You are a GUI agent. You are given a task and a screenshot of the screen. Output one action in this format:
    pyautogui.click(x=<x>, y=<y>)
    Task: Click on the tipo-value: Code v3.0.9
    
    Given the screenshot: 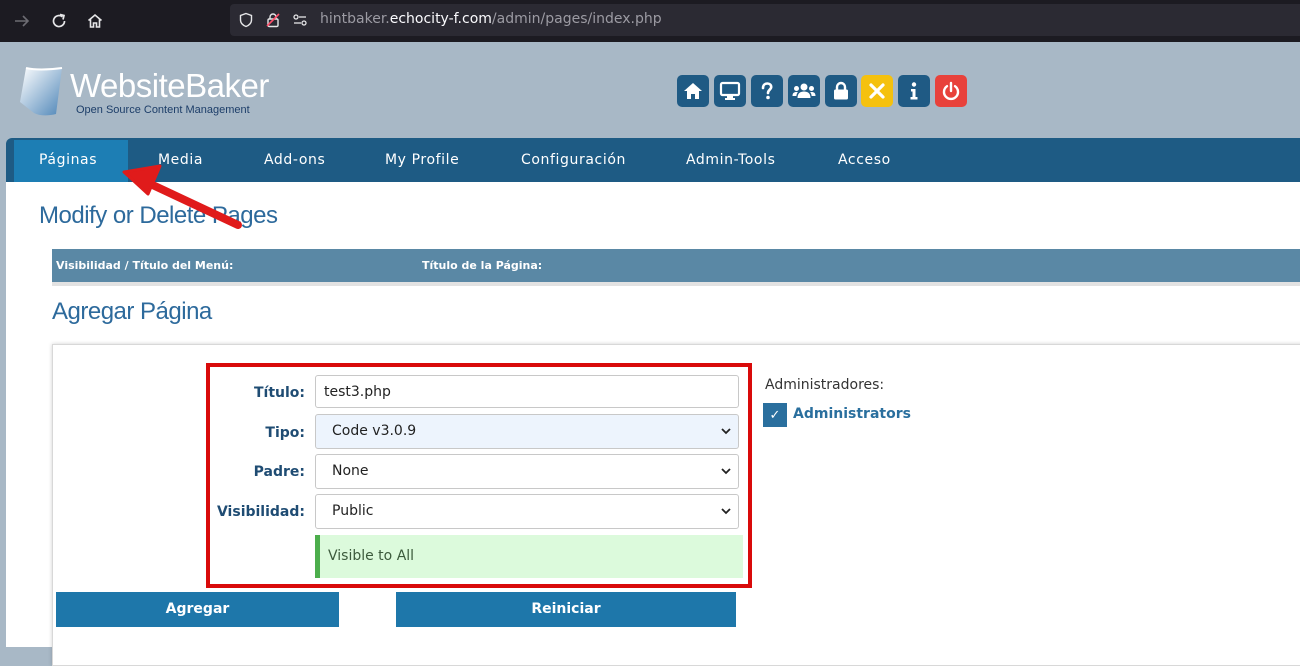 What is the action you would take?
    pyautogui.click(x=374, y=431)
    